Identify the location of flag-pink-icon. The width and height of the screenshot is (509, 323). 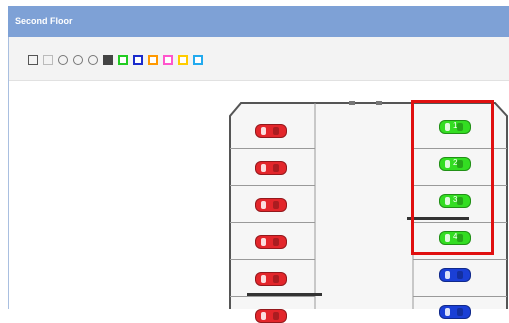
(168, 60).